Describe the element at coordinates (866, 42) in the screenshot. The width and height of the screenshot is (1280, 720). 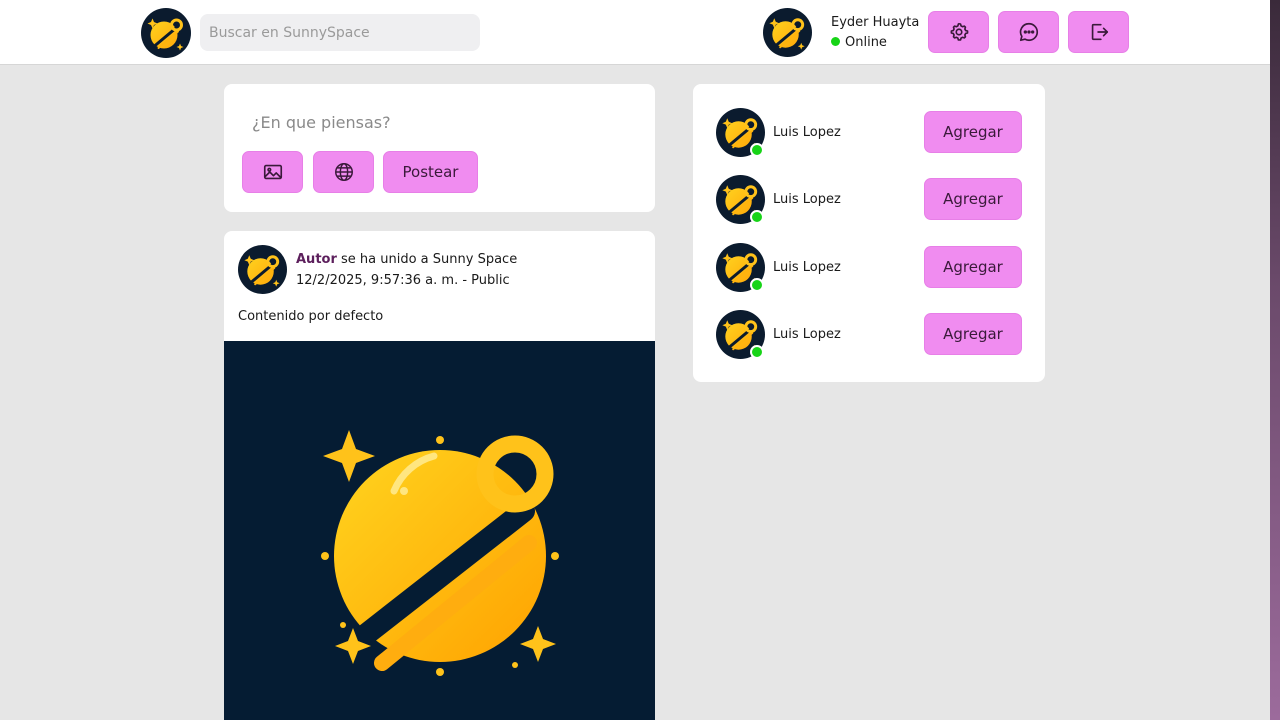
I see `user-status-label: Online` at that location.